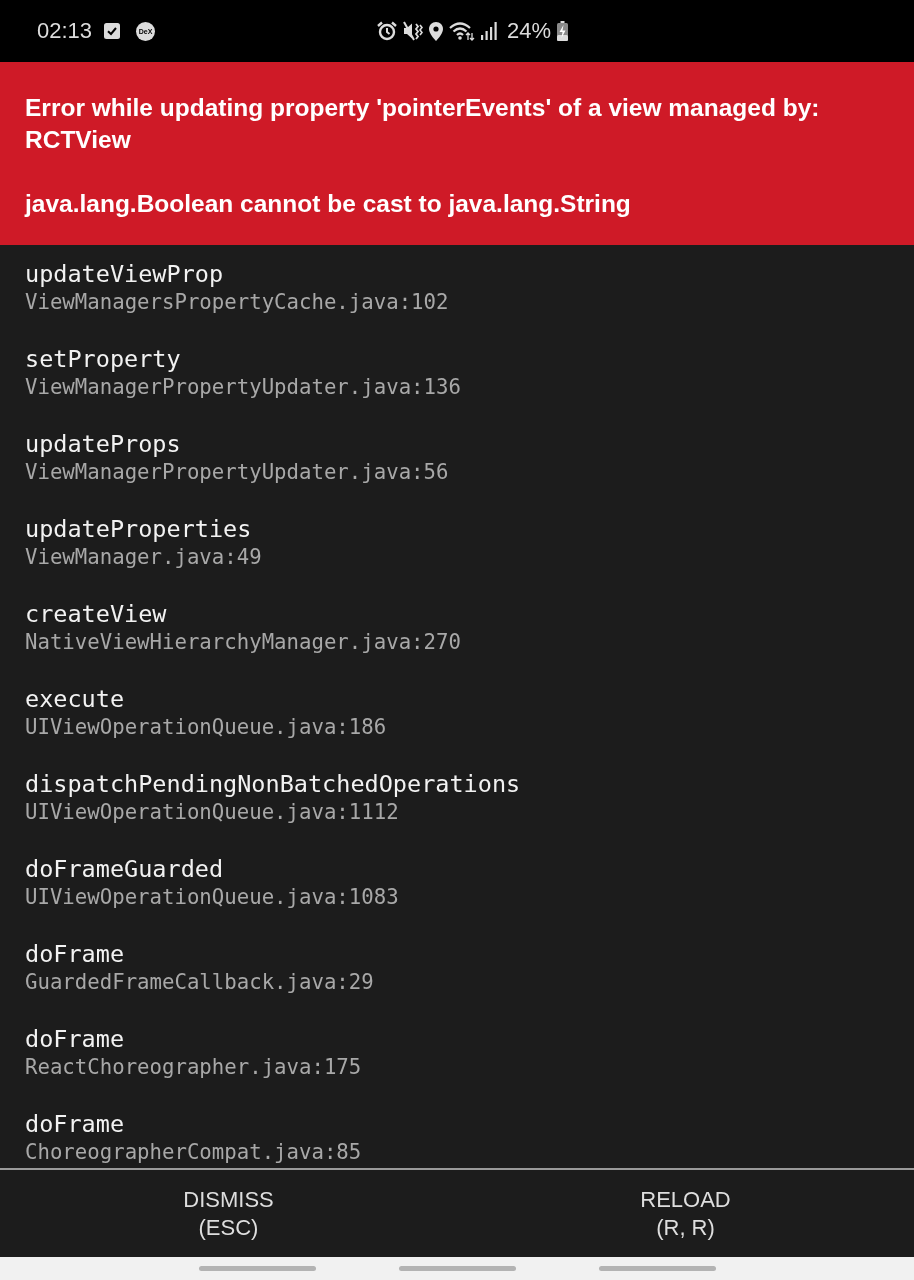  Describe the element at coordinates (193, 1152) in the screenshot. I see `stack-file-location: ChoreographerCompat.java:85` at that location.